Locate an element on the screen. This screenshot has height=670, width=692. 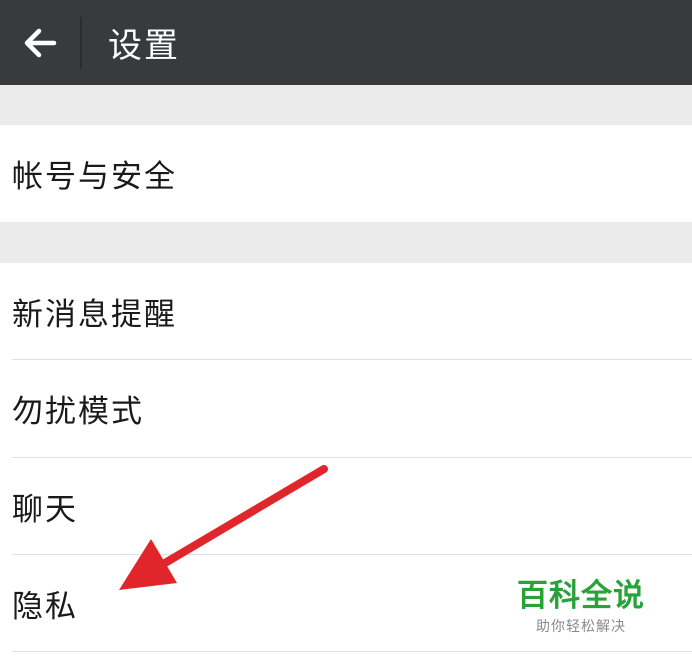
settings-item-account-security: 帐号与安全 is located at coordinates (346, 173).